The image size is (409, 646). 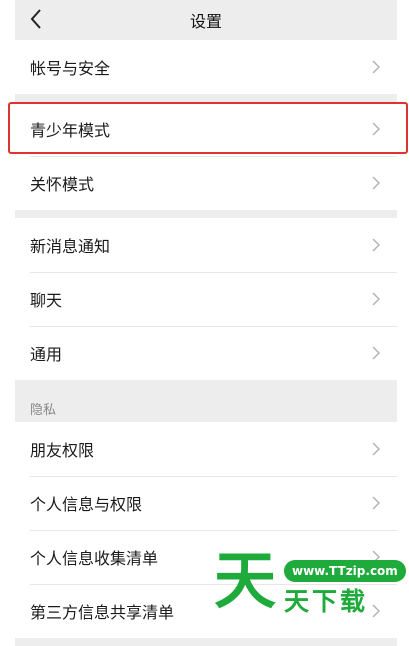 I want to click on settings-item-label: 聊天, so click(x=46, y=300).